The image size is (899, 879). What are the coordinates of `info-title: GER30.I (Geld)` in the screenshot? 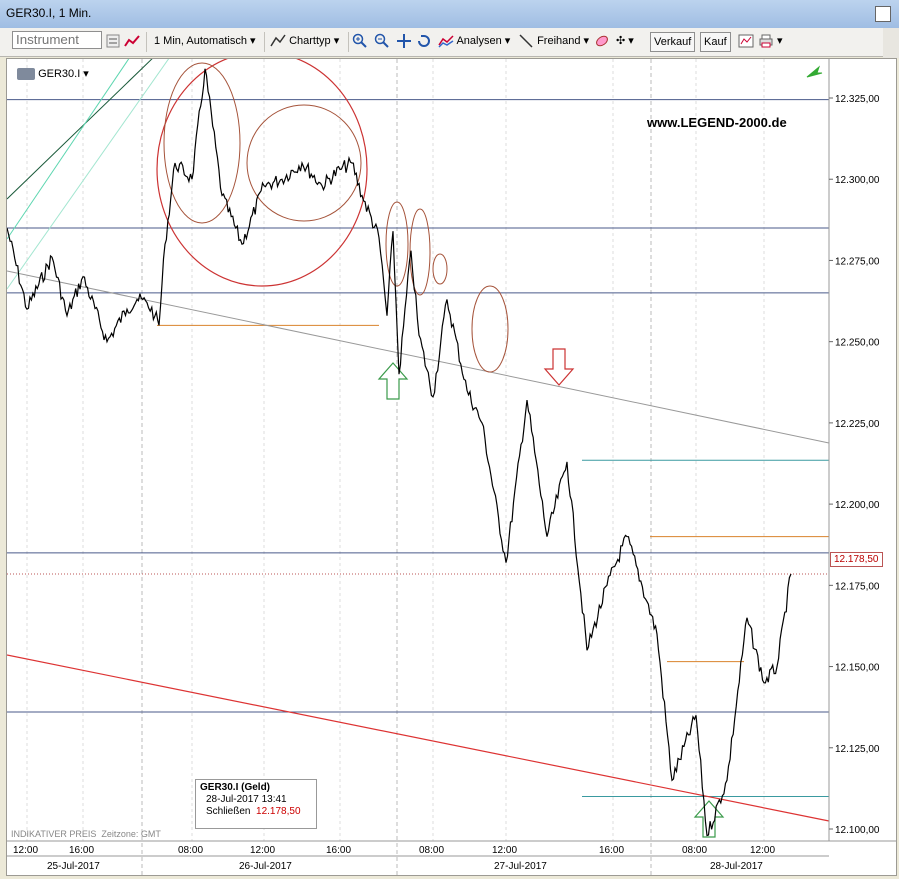 It's located at (235, 787).